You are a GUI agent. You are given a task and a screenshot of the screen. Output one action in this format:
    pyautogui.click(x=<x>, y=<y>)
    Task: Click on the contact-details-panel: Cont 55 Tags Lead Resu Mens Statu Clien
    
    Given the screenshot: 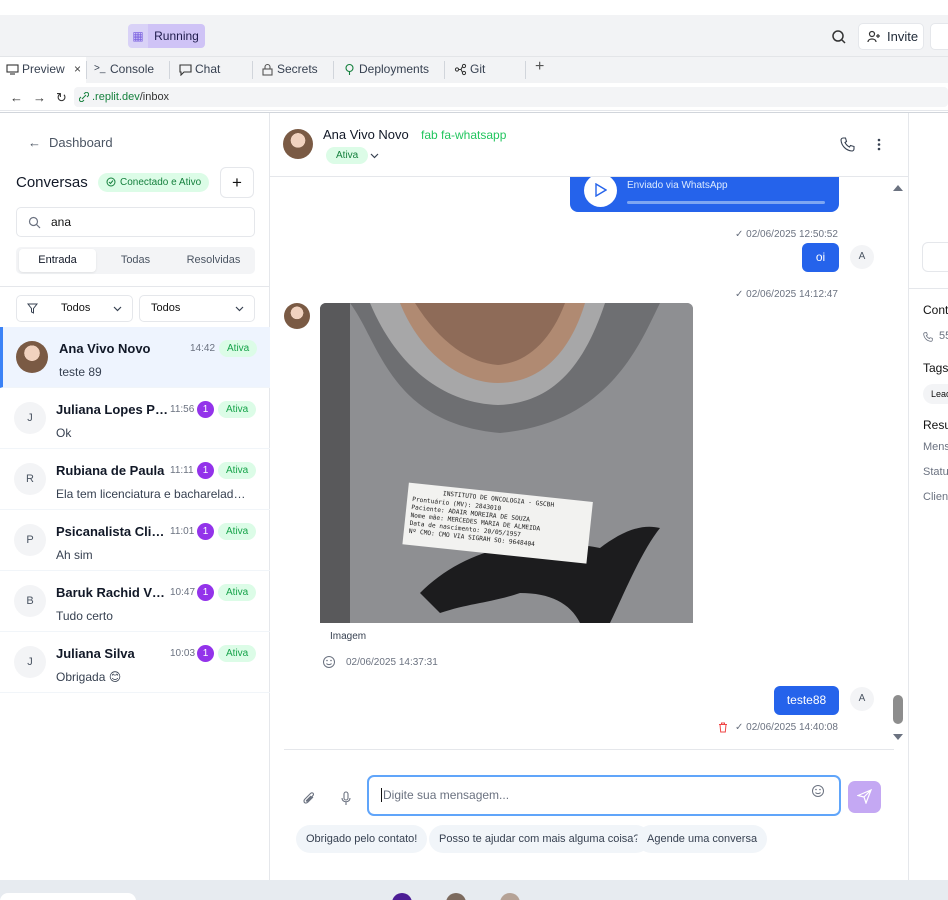 What is the action you would take?
    pyautogui.click(x=928, y=497)
    